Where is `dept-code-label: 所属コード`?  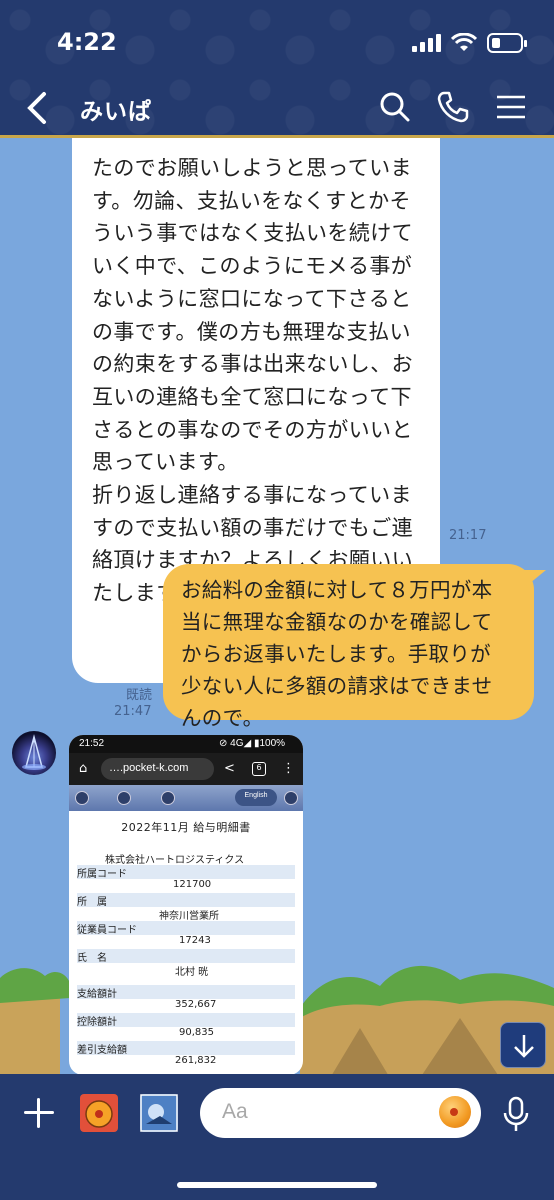 dept-code-label: 所属コード is located at coordinates (186, 872).